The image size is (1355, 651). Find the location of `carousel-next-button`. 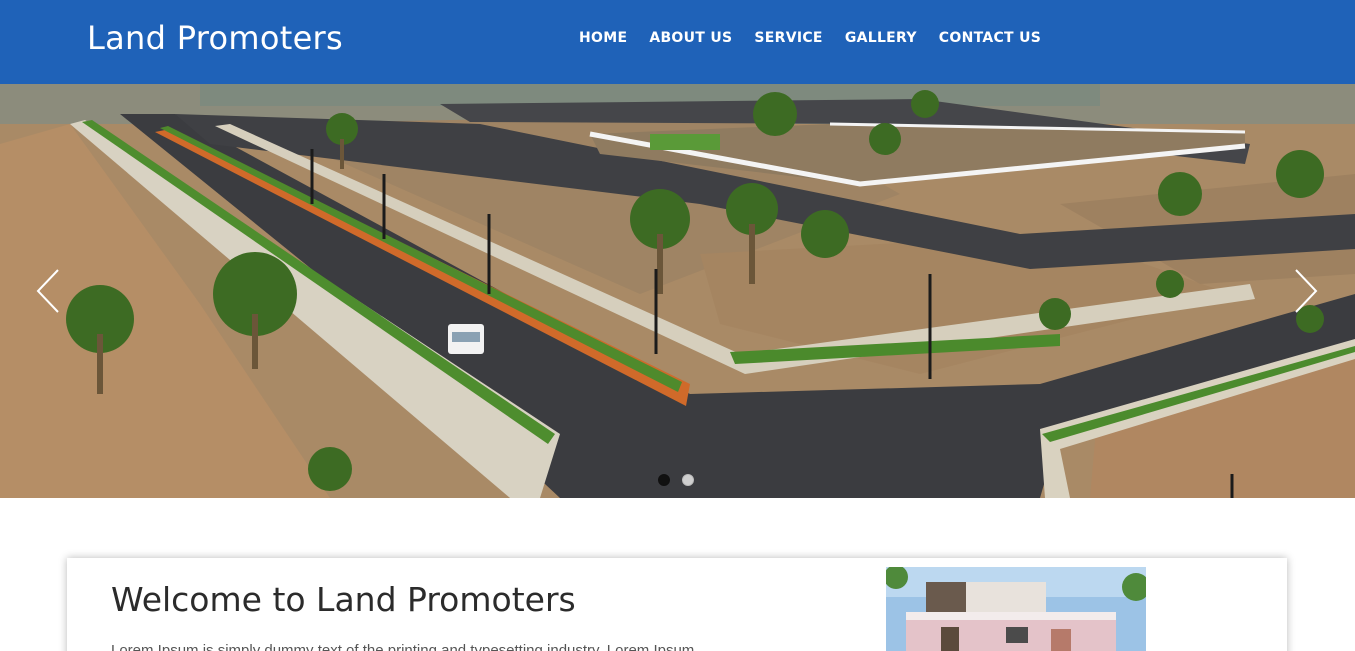

carousel-next-button is located at coordinates (1305, 291).